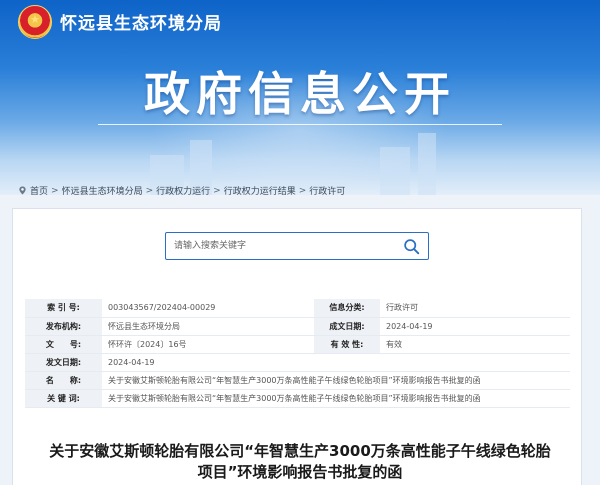 The height and width of the screenshot is (485, 600). I want to click on breadcrumb-bureau: 怀远县生态环境分局, so click(102, 190).